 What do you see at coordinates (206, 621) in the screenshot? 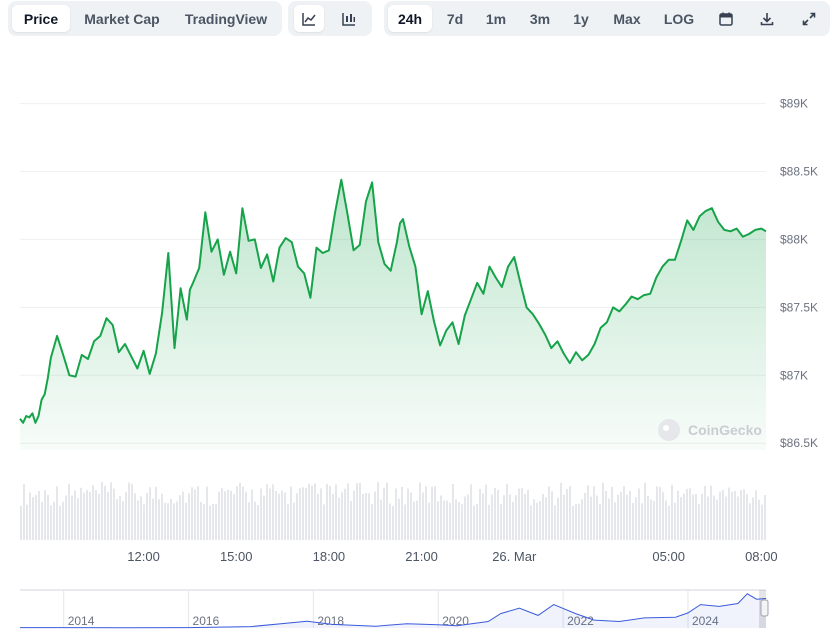
I see `navigator-year-label: 2016` at bounding box center [206, 621].